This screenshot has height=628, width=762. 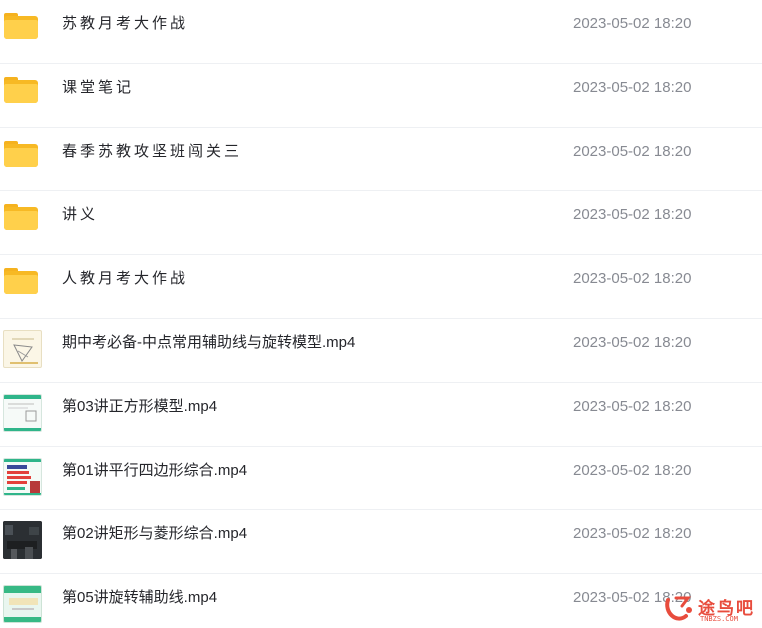 I want to click on file-name: 课堂笔记, so click(x=98, y=87).